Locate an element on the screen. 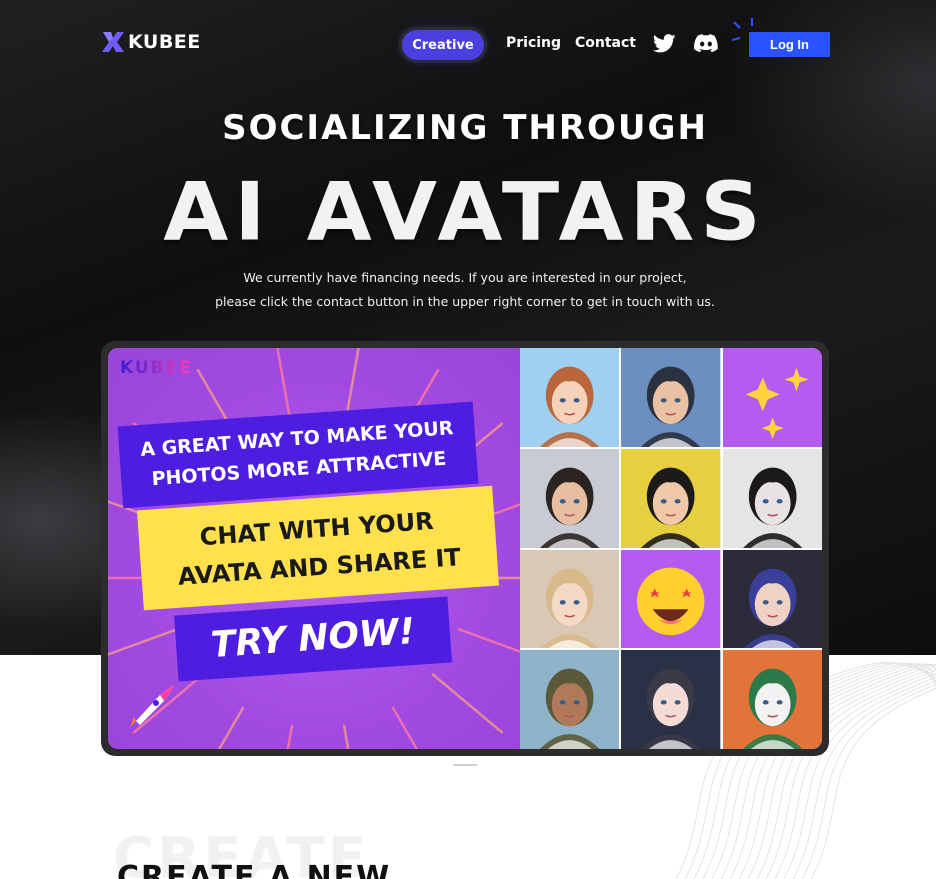 Image resolution: width=936 pixels, height=879 pixels. section-title: CREATE A NEW is located at coordinates (254, 869).